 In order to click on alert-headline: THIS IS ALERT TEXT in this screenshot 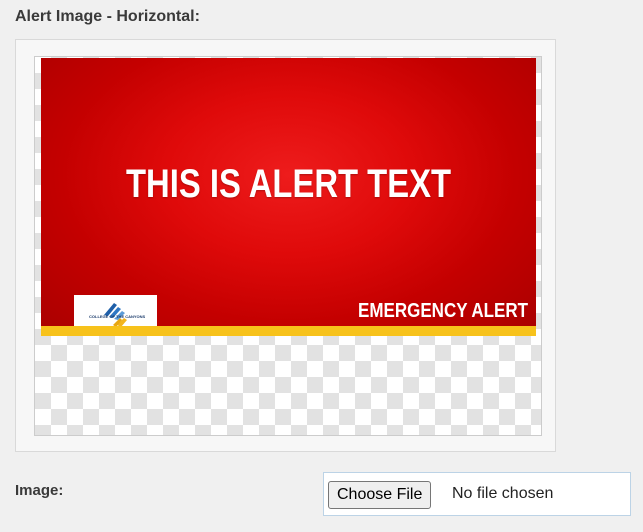, I will do `click(288, 184)`.